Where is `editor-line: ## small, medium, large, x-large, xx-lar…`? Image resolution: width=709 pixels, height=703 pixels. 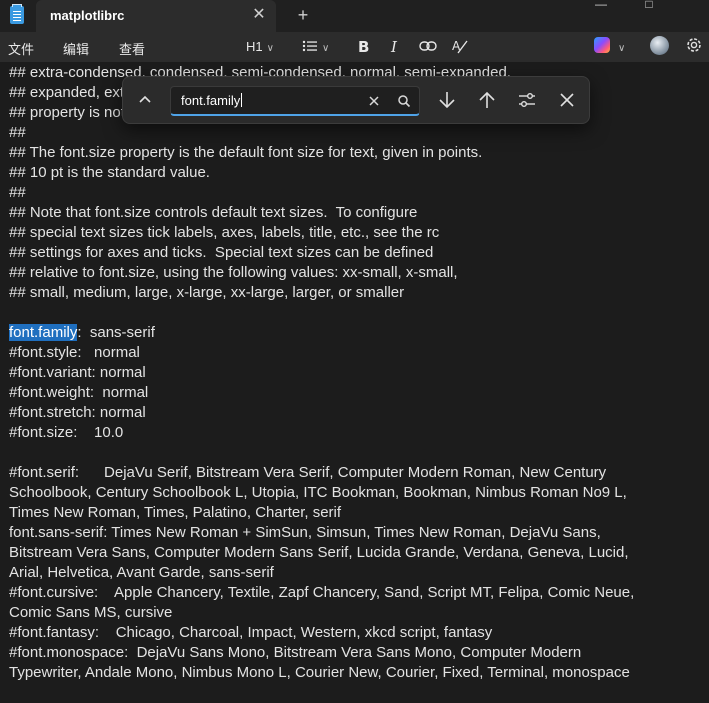 editor-line: ## small, medium, large, x-large, xx-lar… is located at coordinates (207, 292).